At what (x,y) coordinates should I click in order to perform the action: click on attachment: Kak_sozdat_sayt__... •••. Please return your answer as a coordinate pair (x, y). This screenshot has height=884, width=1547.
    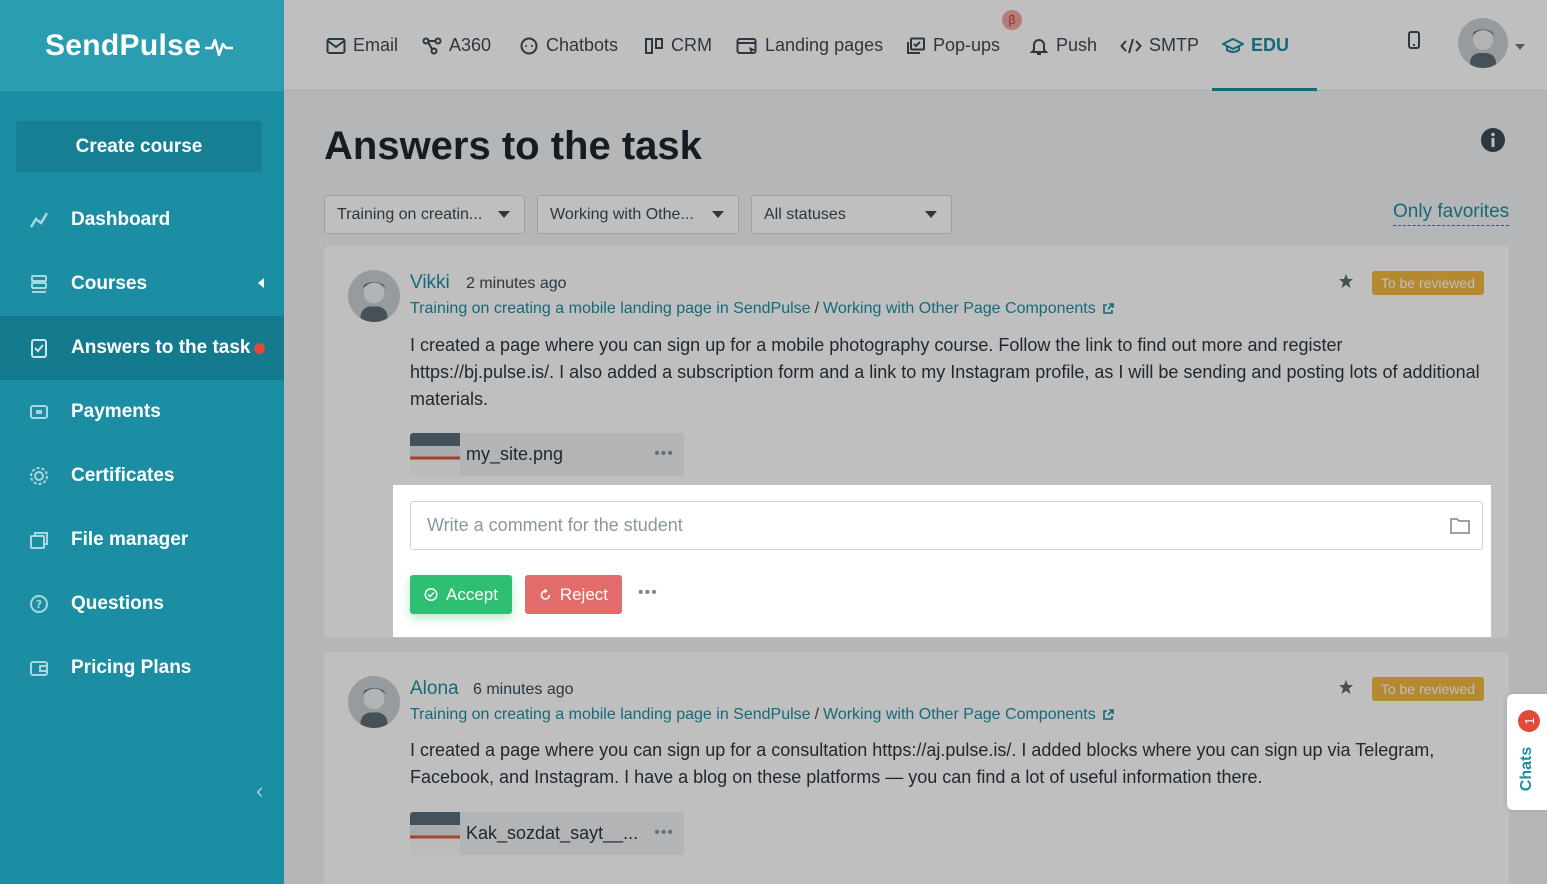
    Looking at the image, I should click on (547, 833).